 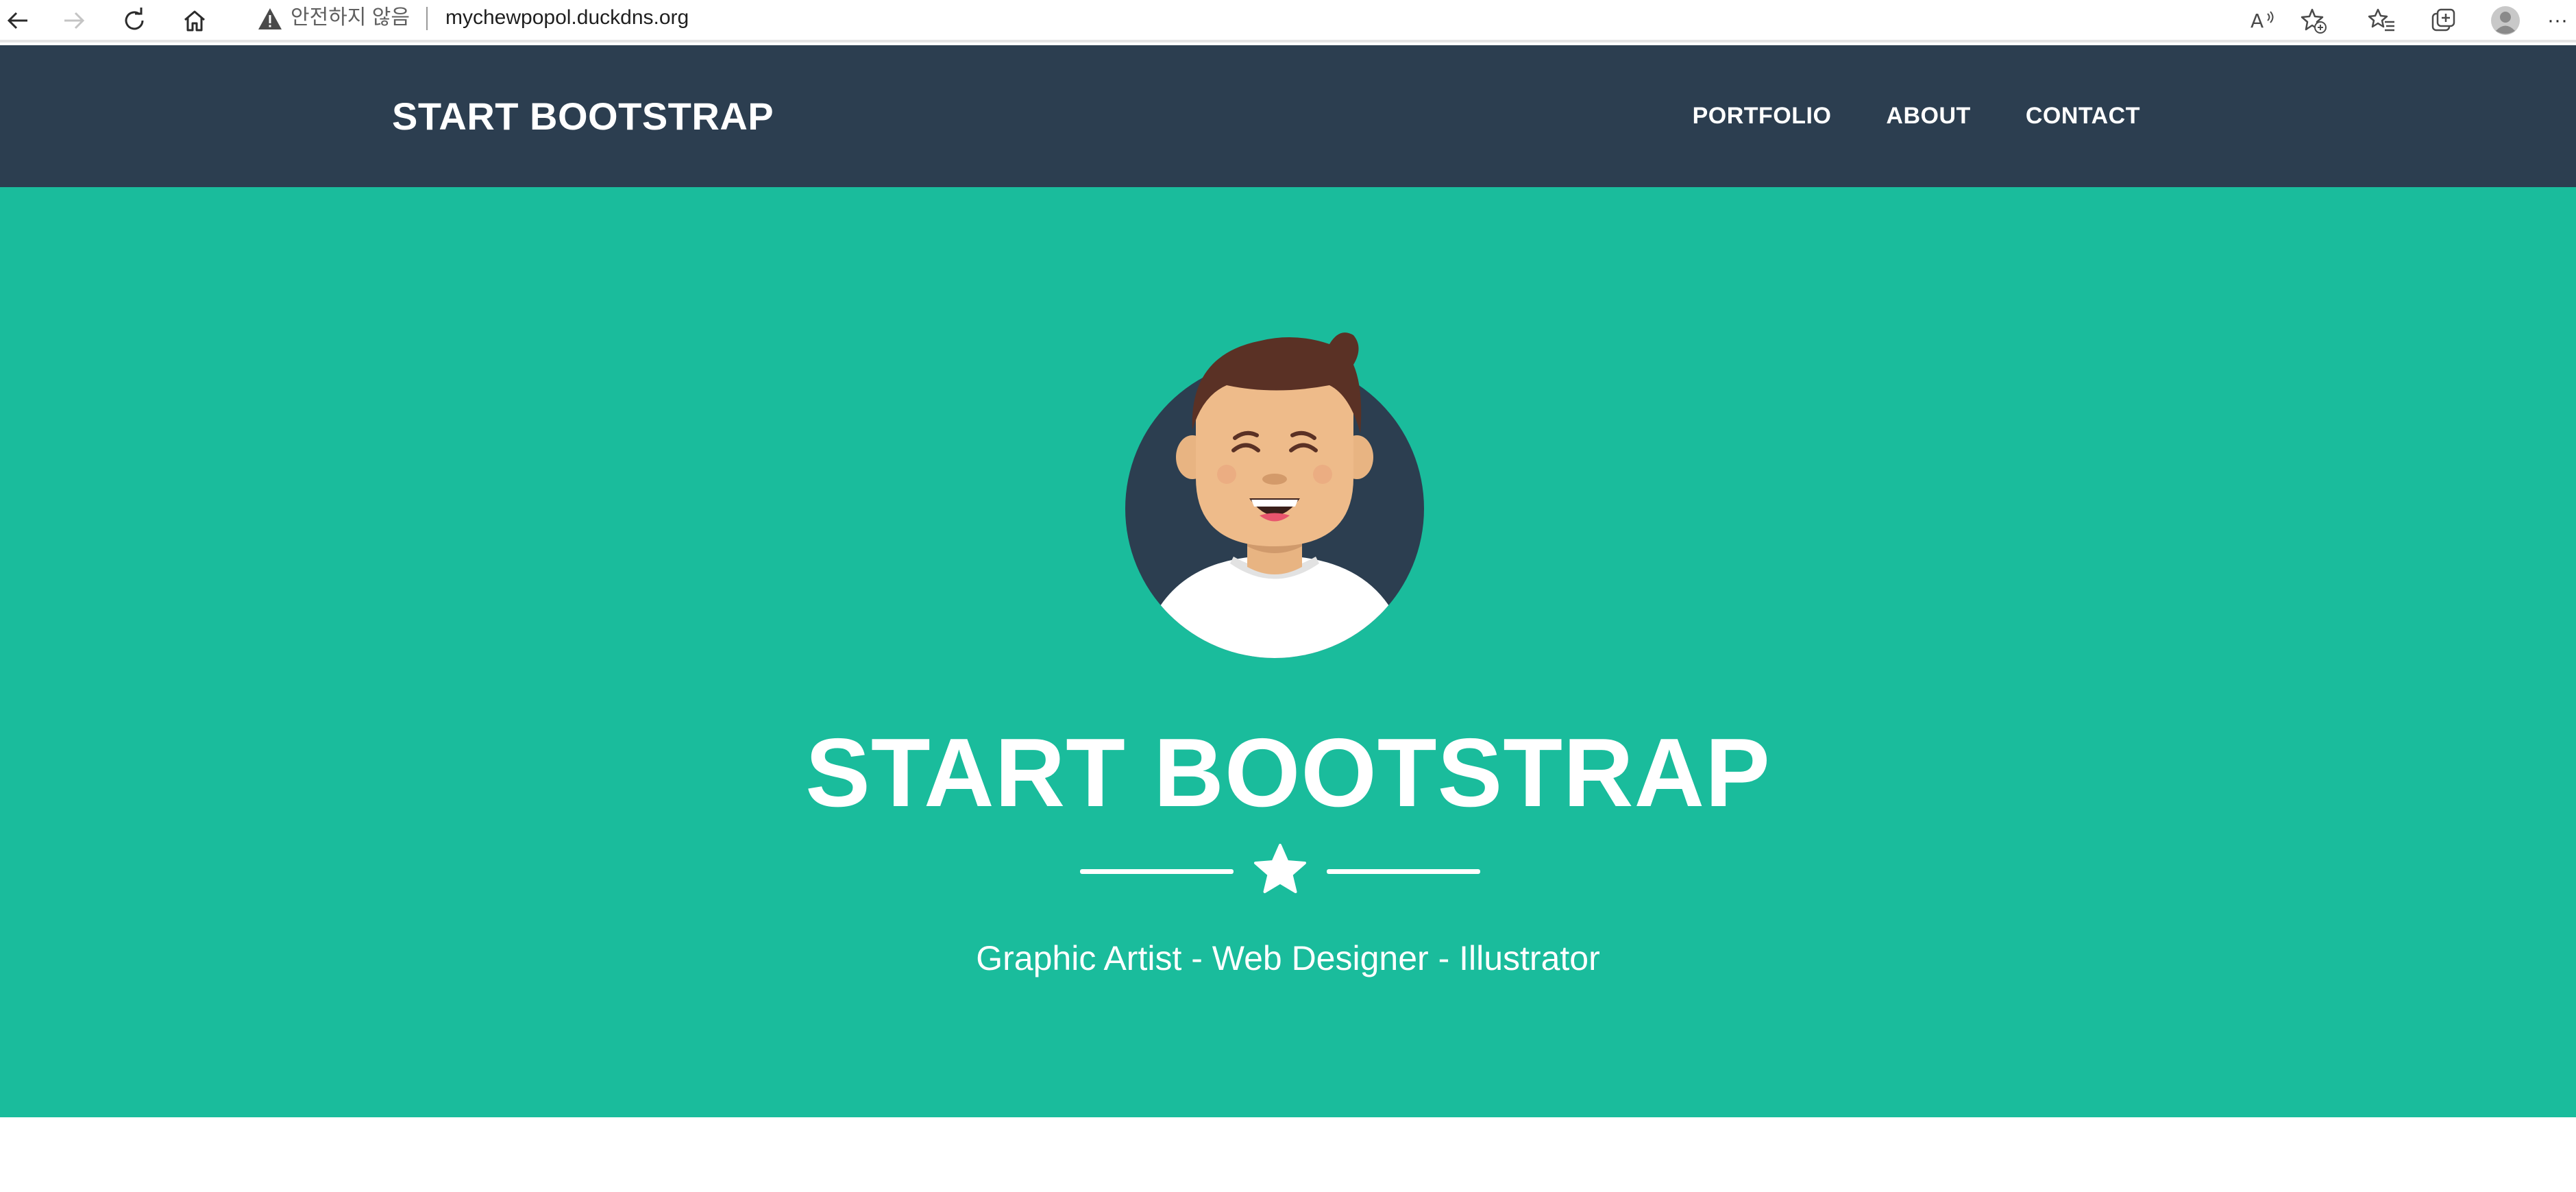 I want to click on site-navbar: START BOOTSTRAP PORTFOLIO ABOUT CONTACT, so click(x=1288, y=116).